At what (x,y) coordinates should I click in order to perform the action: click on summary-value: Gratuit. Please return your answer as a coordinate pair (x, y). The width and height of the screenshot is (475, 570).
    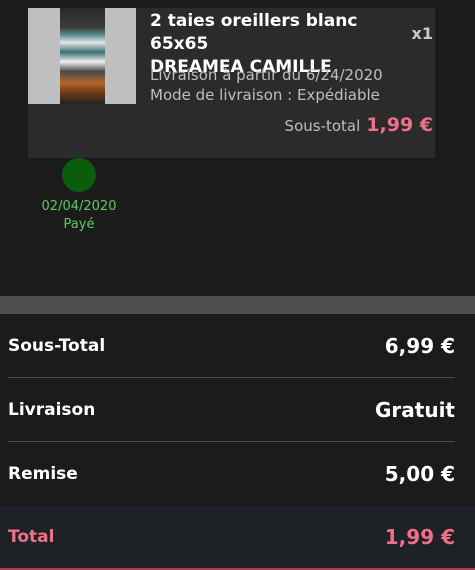
    Looking at the image, I should click on (415, 410).